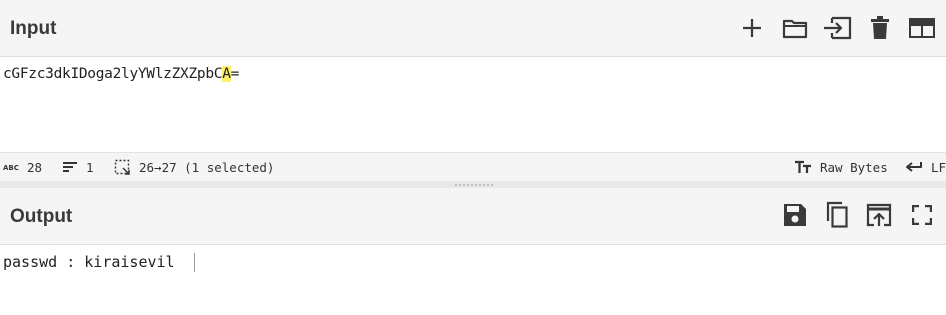 The width and height of the screenshot is (946, 315). I want to click on import-icon, so click(838, 28).